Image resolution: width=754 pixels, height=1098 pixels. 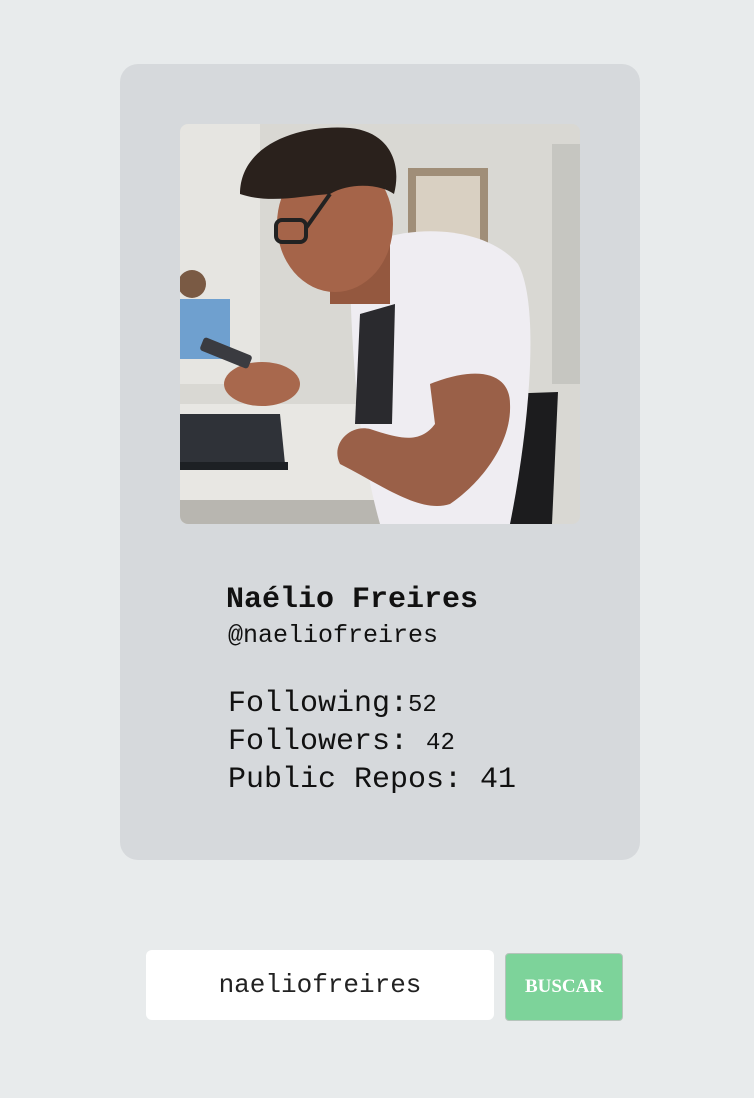 I want to click on search-button: BUSCAR, so click(x=564, y=987).